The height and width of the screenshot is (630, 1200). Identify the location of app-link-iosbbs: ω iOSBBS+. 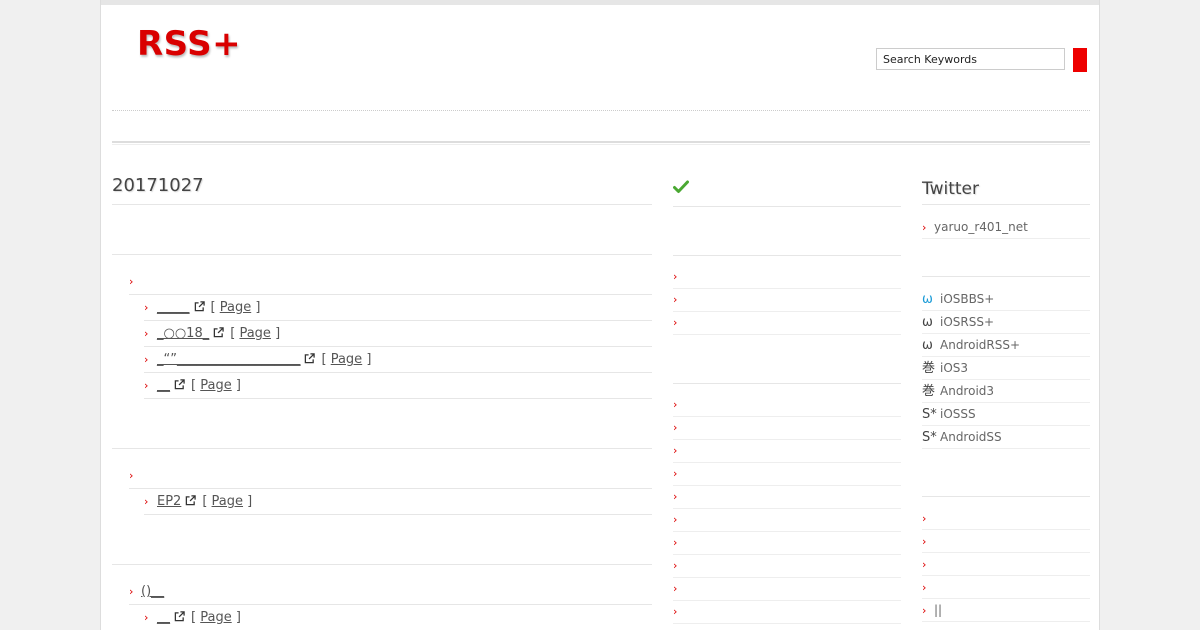
(1006, 299).